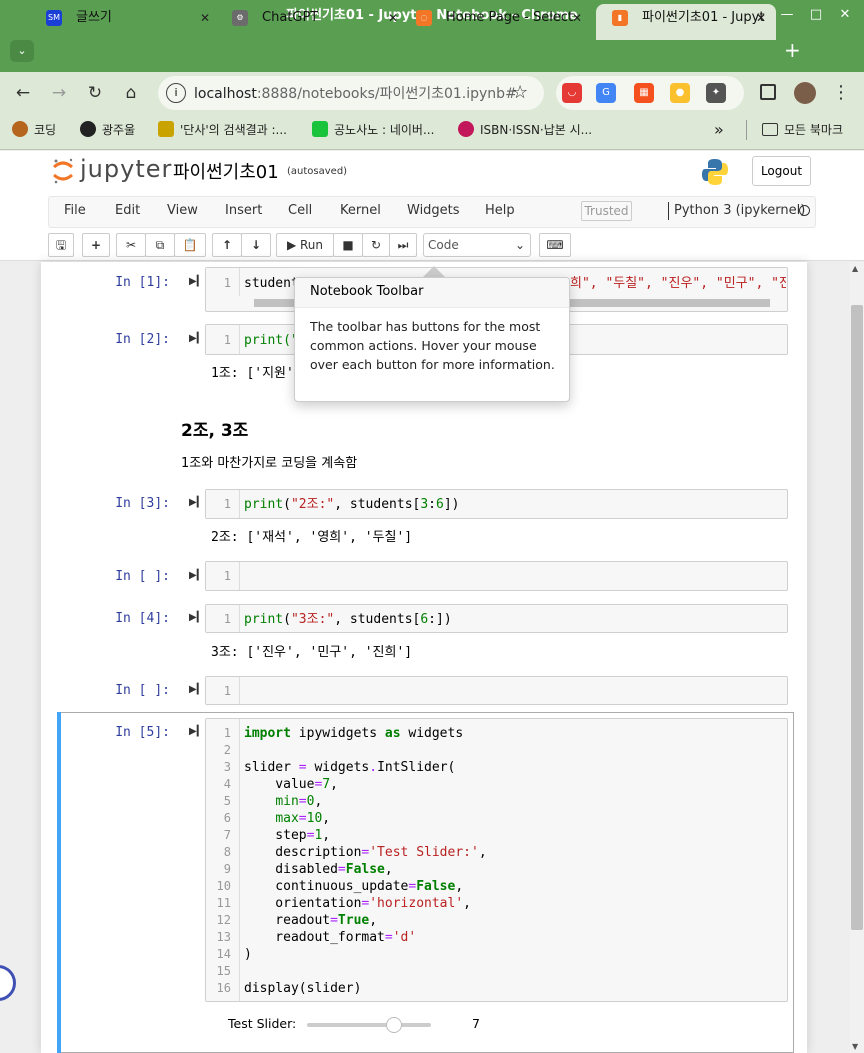  I want to click on pocket-icon: ◡, so click(572, 93).